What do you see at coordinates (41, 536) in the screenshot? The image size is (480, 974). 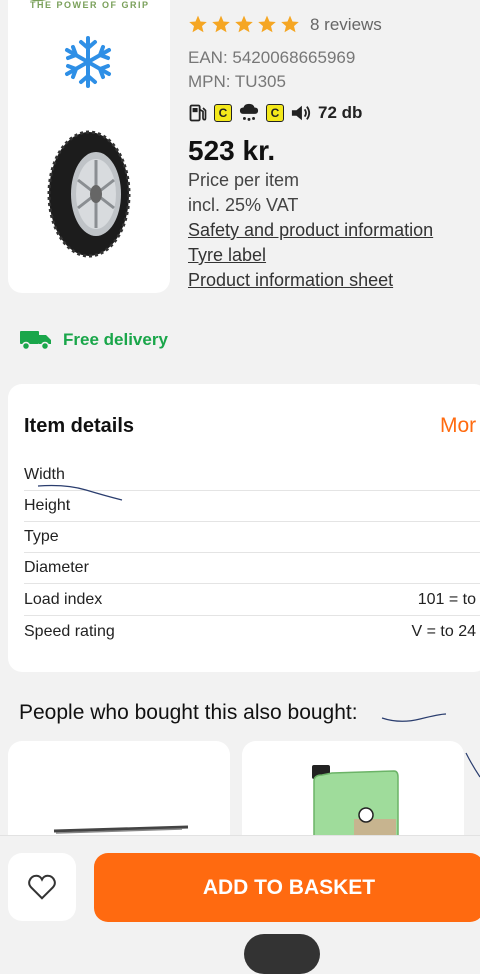 I see `detail-label: Type` at bounding box center [41, 536].